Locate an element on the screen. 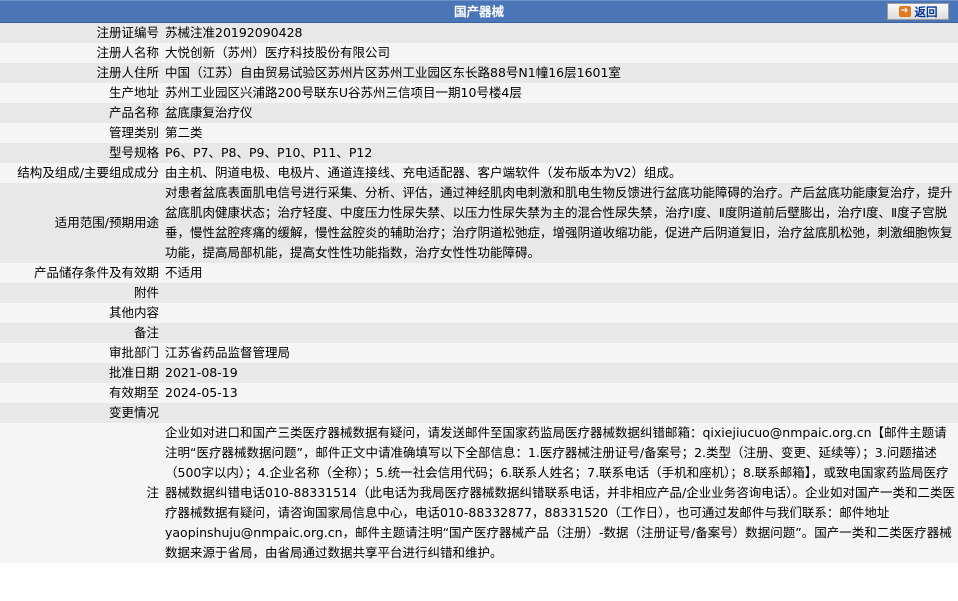 The height and width of the screenshot is (601, 958). note-label: 注 is located at coordinates (81, 493).